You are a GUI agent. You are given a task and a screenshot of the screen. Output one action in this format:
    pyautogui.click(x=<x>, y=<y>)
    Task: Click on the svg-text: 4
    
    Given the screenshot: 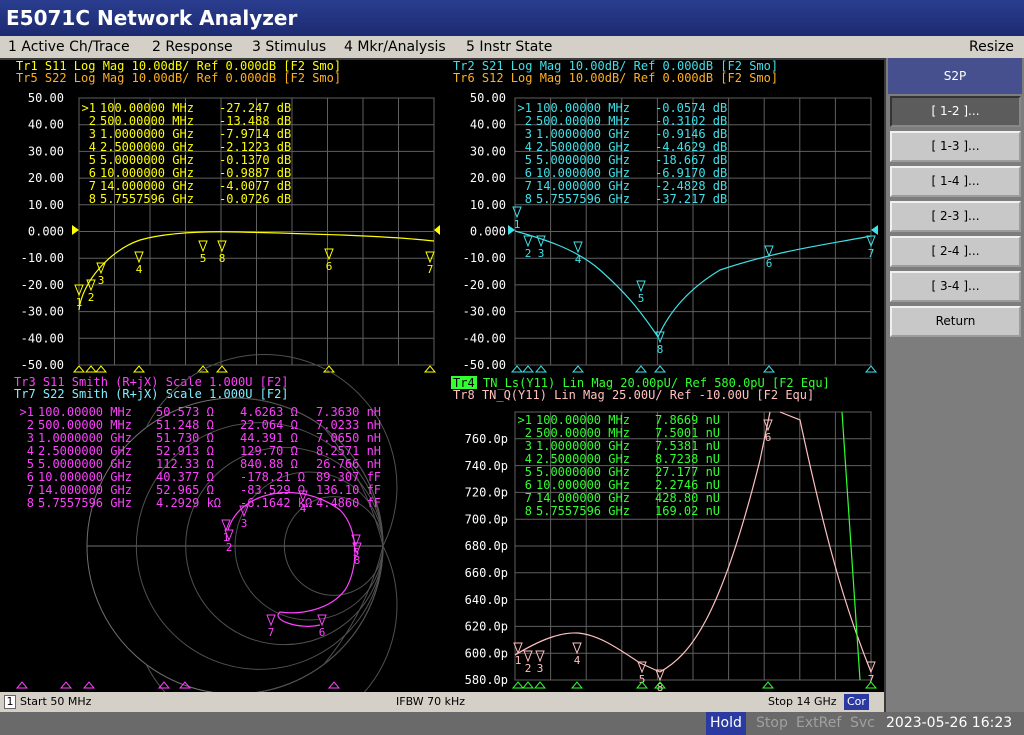 What is the action you would take?
    pyautogui.click(x=139, y=269)
    